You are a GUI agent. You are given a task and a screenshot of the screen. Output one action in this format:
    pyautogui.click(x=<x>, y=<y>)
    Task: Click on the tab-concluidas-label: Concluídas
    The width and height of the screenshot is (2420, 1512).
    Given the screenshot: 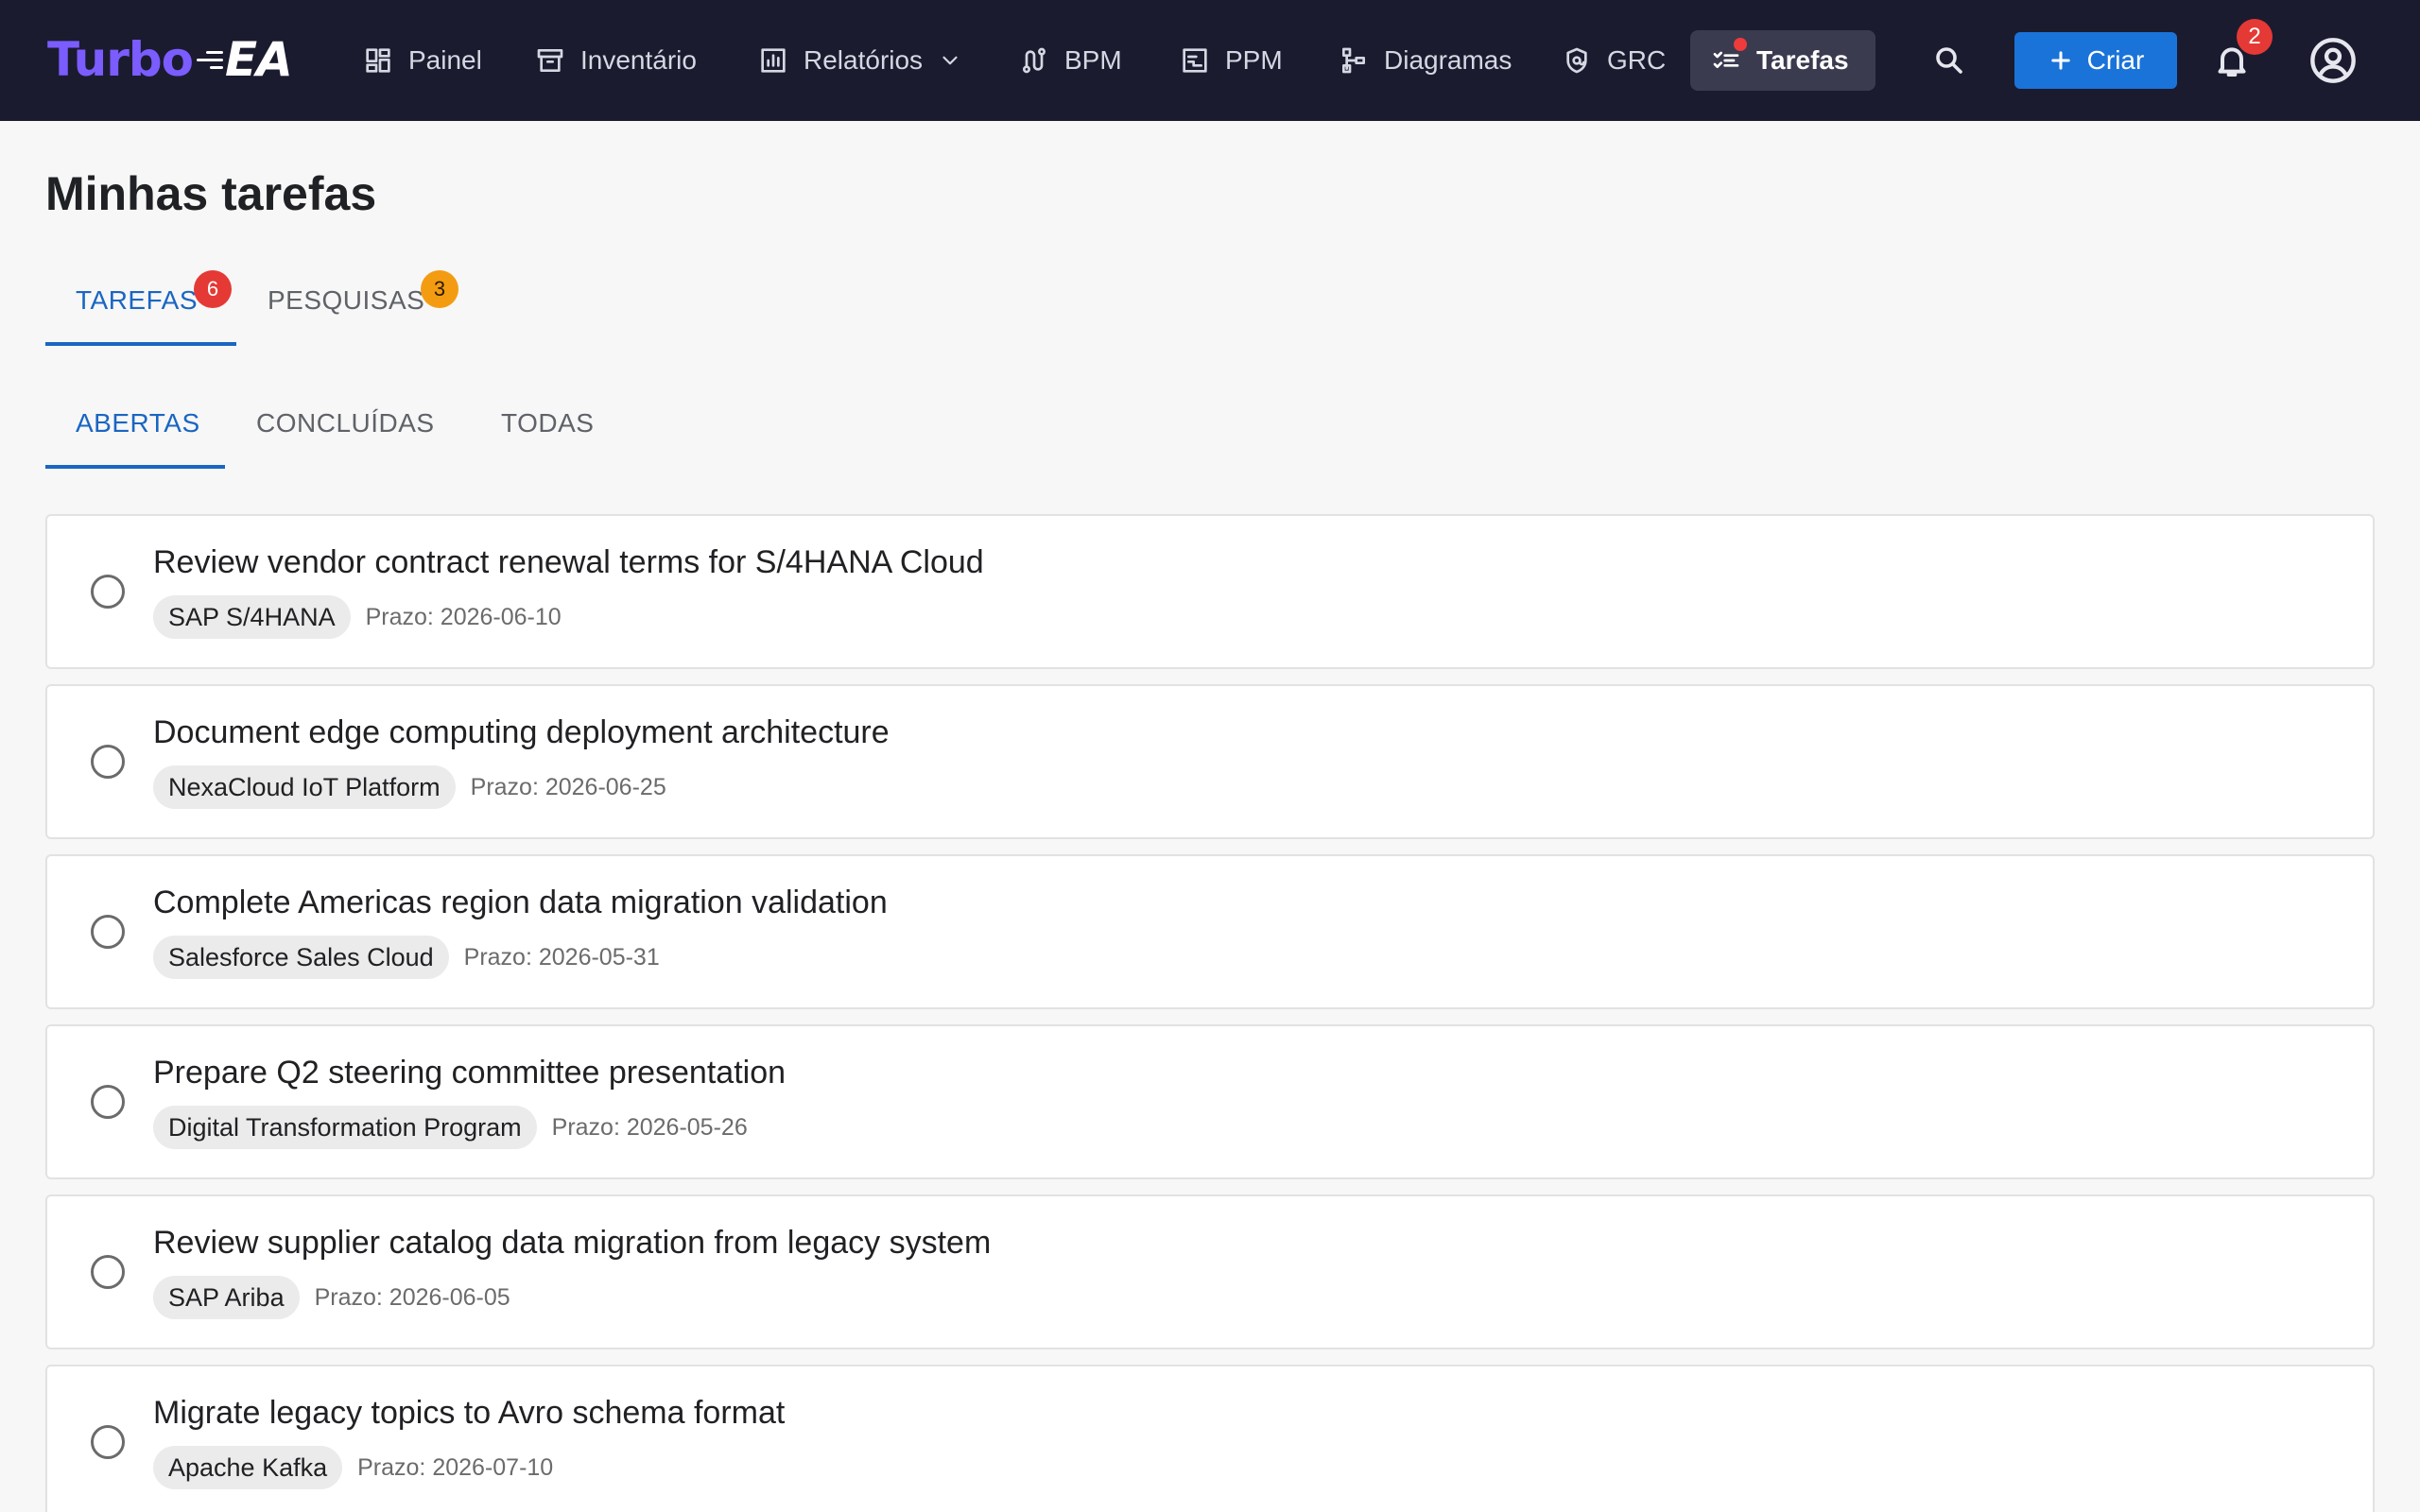 What is the action you would take?
    pyautogui.click(x=345, y=423)
    